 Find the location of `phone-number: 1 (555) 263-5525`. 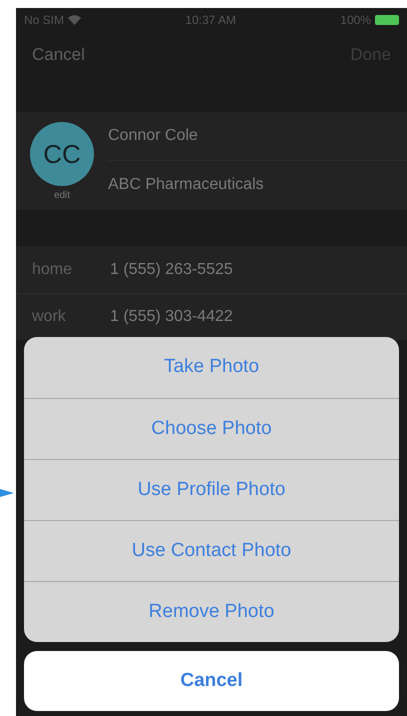

phone-number: 1 (555) 263-5525 is located at coordinates (171, 270).